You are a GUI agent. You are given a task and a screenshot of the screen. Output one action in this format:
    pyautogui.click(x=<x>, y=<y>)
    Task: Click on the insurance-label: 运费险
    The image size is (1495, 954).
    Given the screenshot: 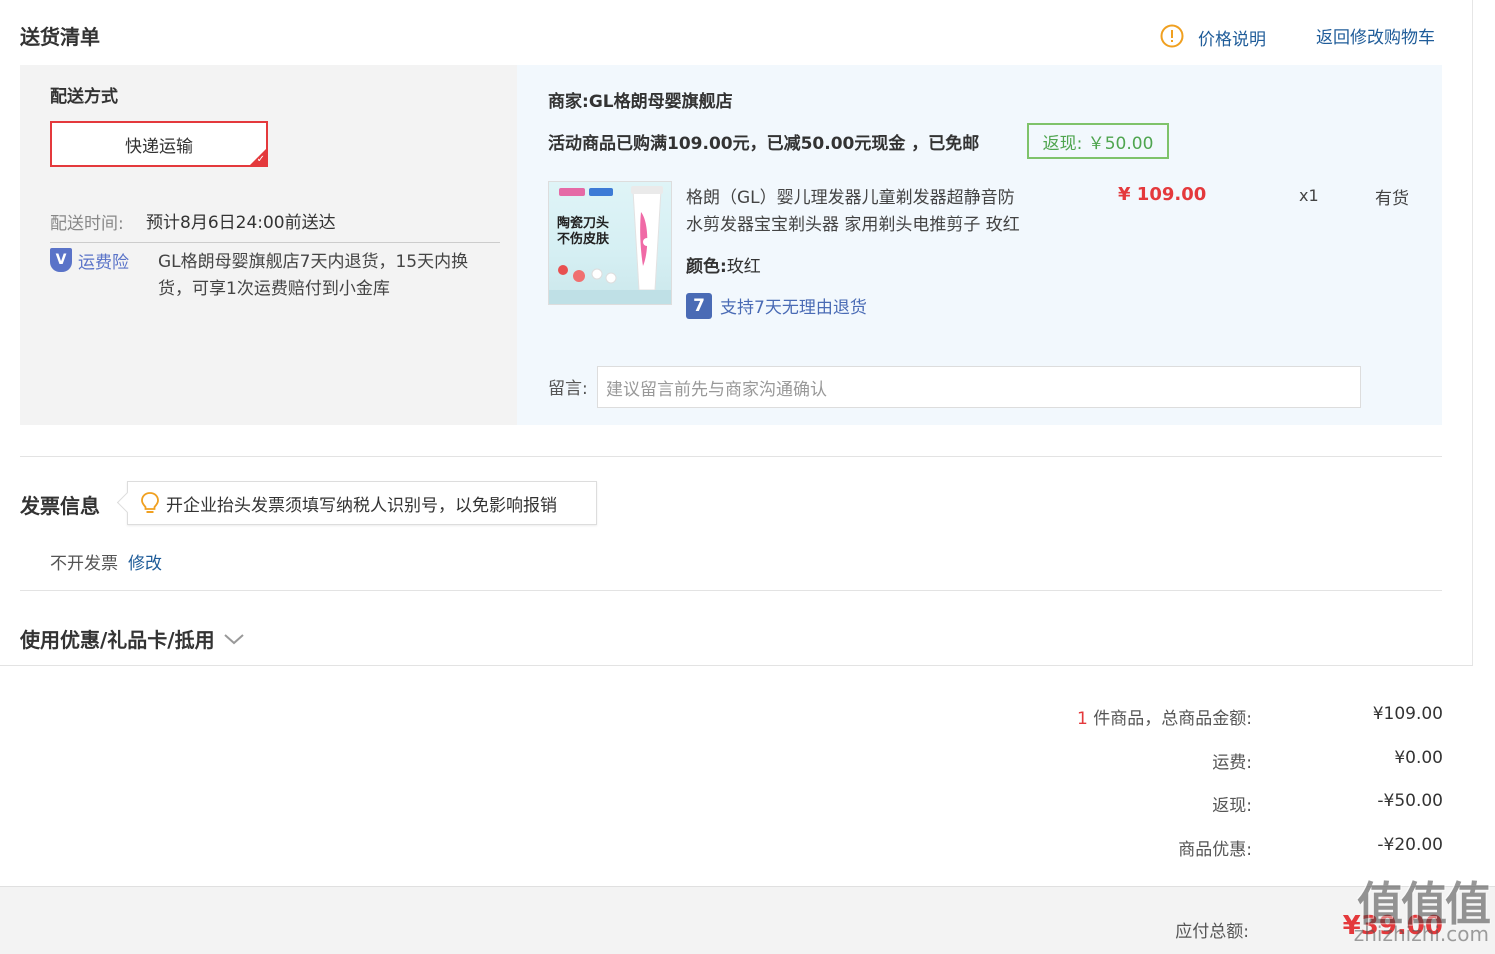 What is the action you would take?
    pyautogui.click(x=103, y=260)
    